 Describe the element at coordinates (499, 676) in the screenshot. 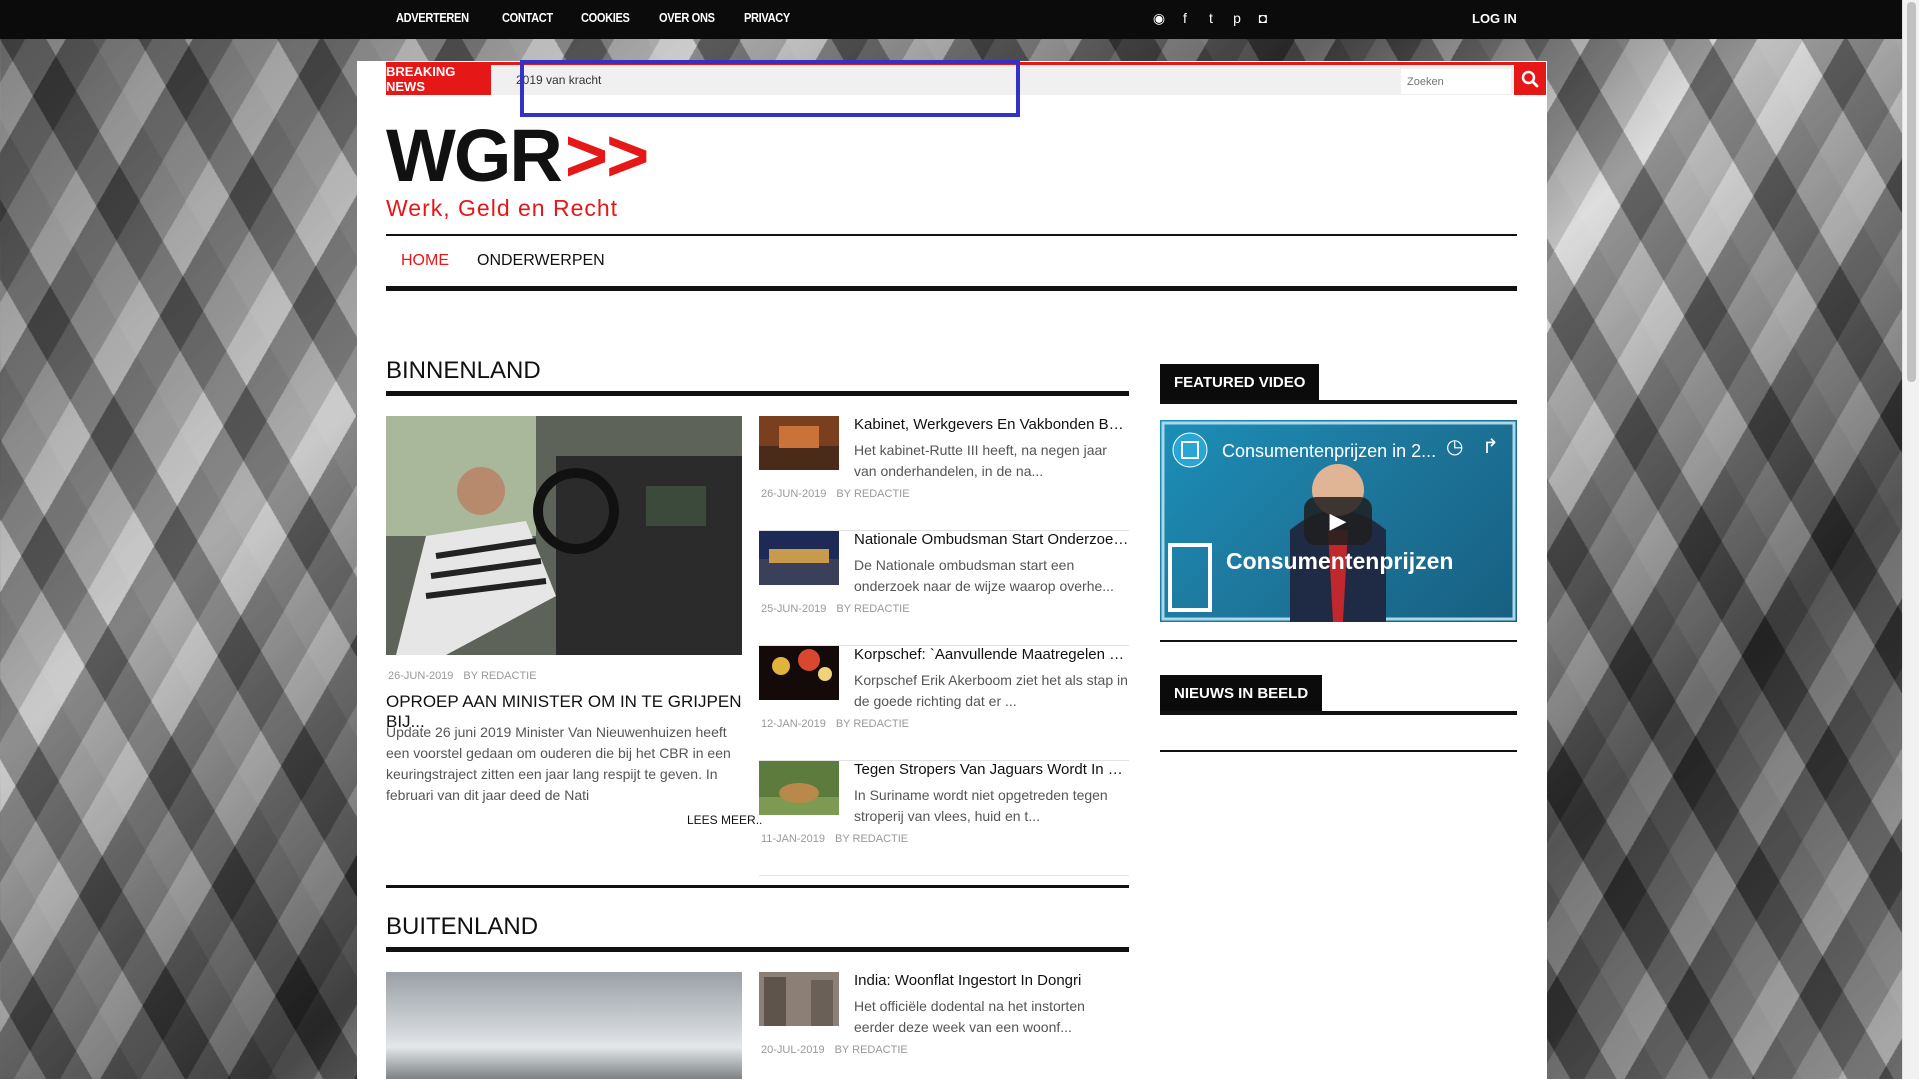

I see `feature-author: BY REDACTIE` at that location.